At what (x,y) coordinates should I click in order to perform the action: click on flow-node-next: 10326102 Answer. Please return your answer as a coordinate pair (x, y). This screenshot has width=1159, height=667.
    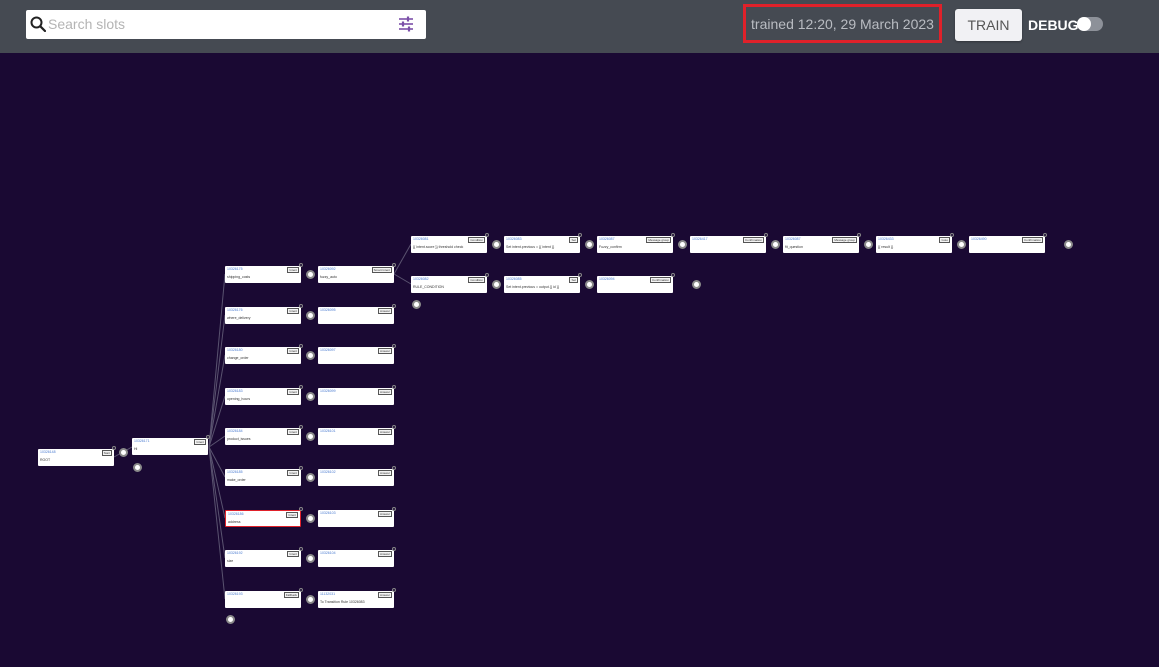
    Looking at the image, I should click on (356, 477).